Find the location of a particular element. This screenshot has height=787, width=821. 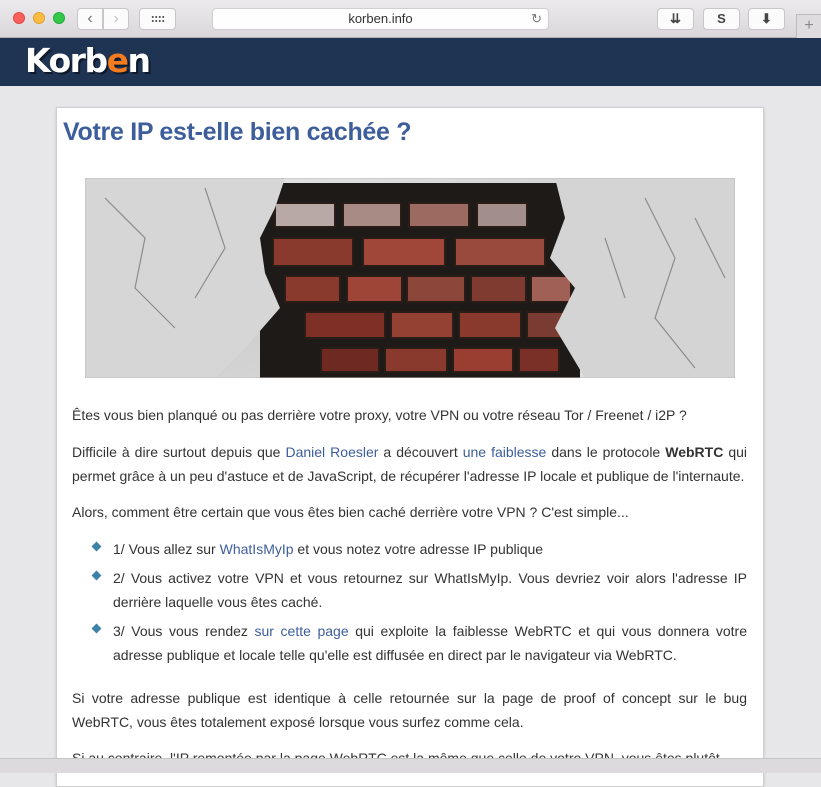

site-header: Korben is located at coordinates (410, 62).